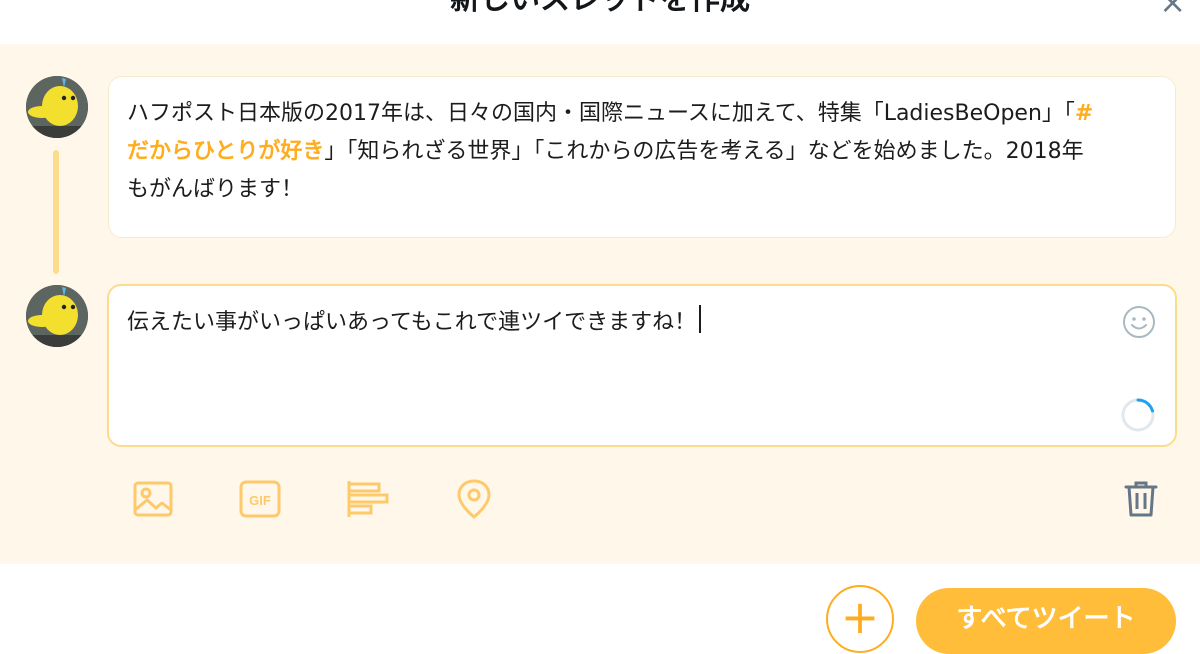  I want to click on image-icon, so click(153, 499).